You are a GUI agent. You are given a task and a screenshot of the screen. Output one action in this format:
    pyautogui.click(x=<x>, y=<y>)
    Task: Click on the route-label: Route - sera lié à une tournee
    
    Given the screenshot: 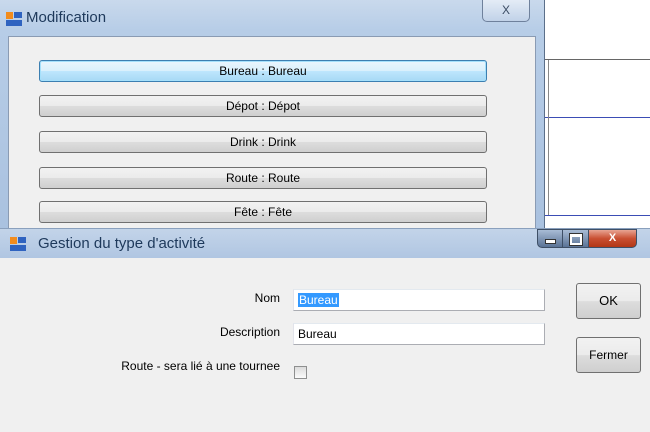 What is the action you would take?
    pyautogui.click(x=200, y=366)
    